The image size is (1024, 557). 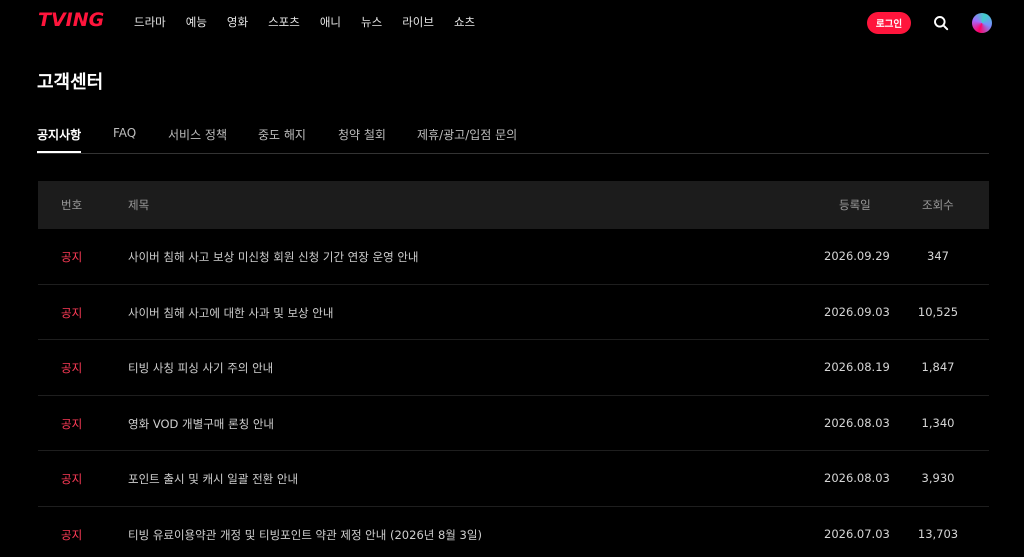 What do you see at coordinates (857, 311) in the screenshot?
I see `notice-date: 2026.09.03` at bounding box center [857, 311].